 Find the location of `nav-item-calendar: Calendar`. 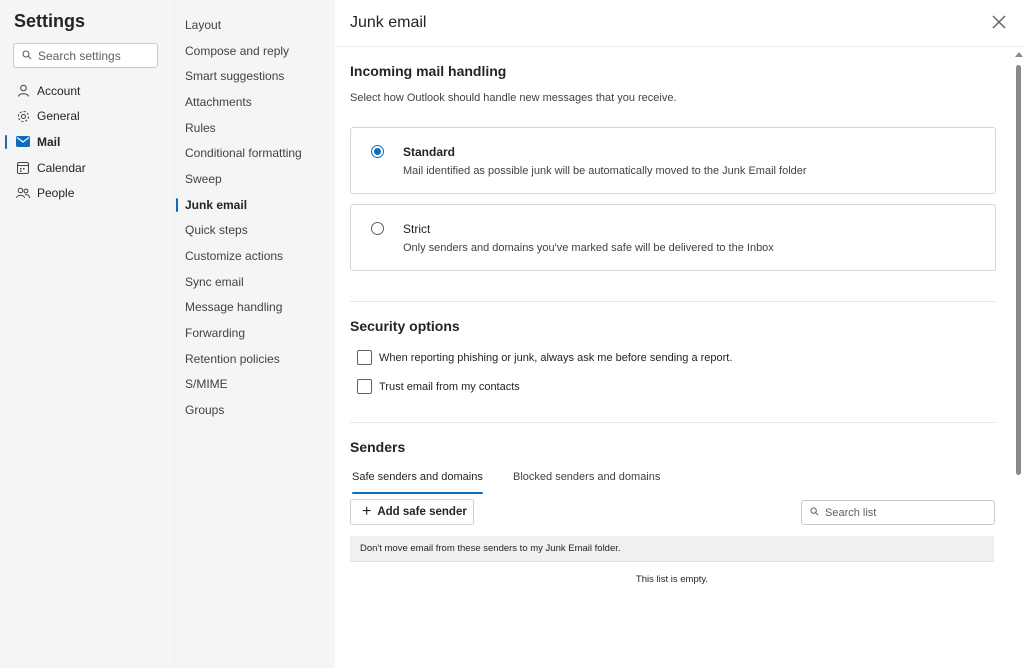

nav-item-calendar: Calendar is located at coordinates (87, 168).